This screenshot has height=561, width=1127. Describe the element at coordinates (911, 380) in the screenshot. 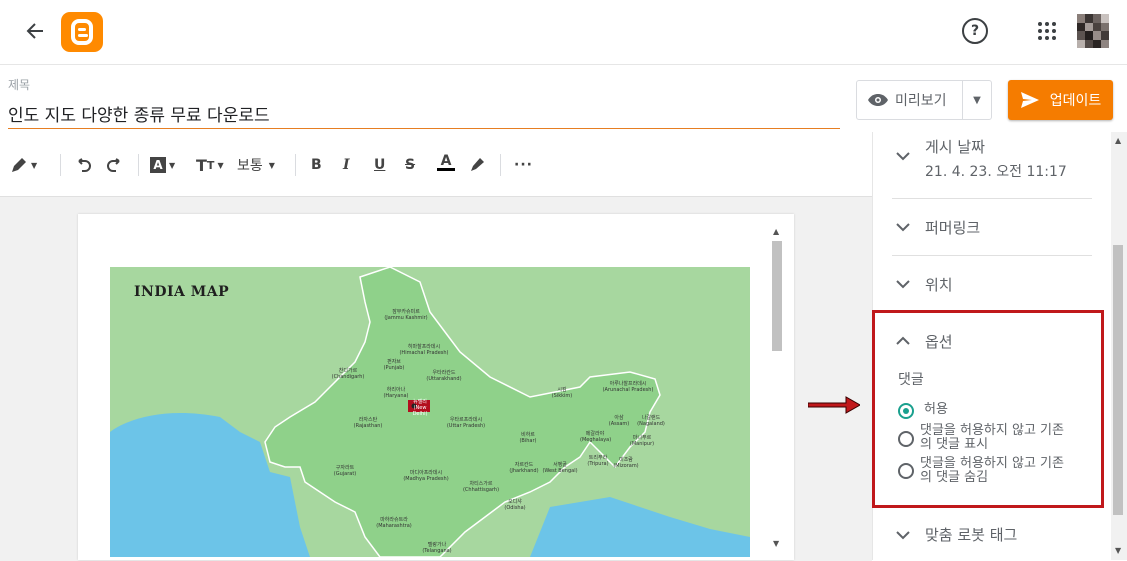

I see `comments-label: 댓글` at that location.